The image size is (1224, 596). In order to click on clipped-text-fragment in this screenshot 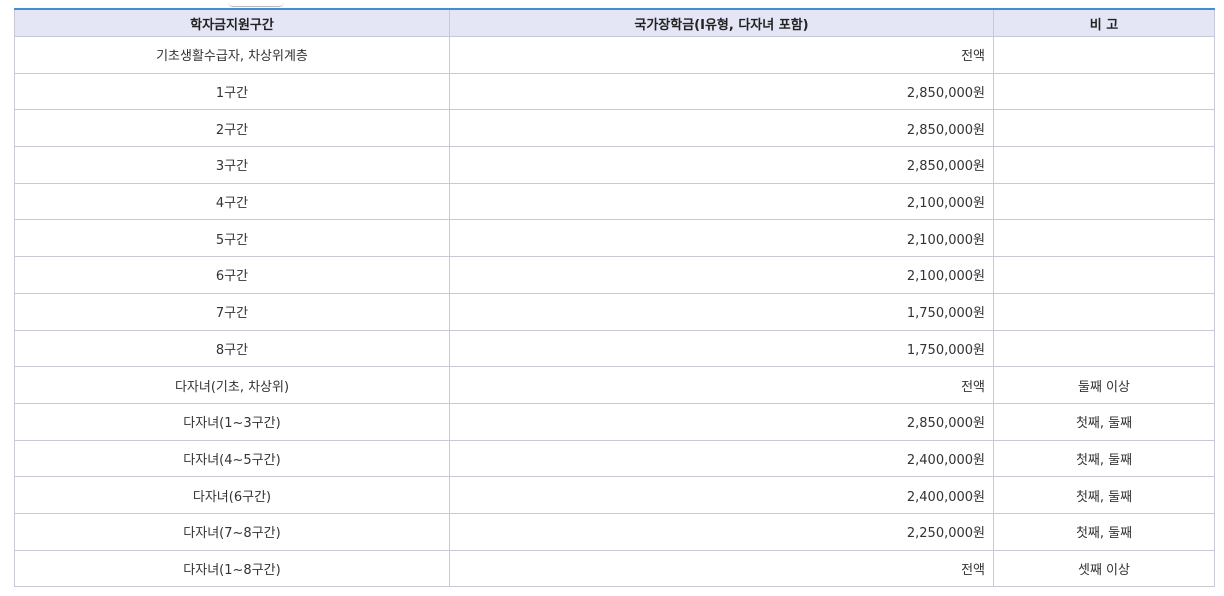, I will do `click(256, 4)`.